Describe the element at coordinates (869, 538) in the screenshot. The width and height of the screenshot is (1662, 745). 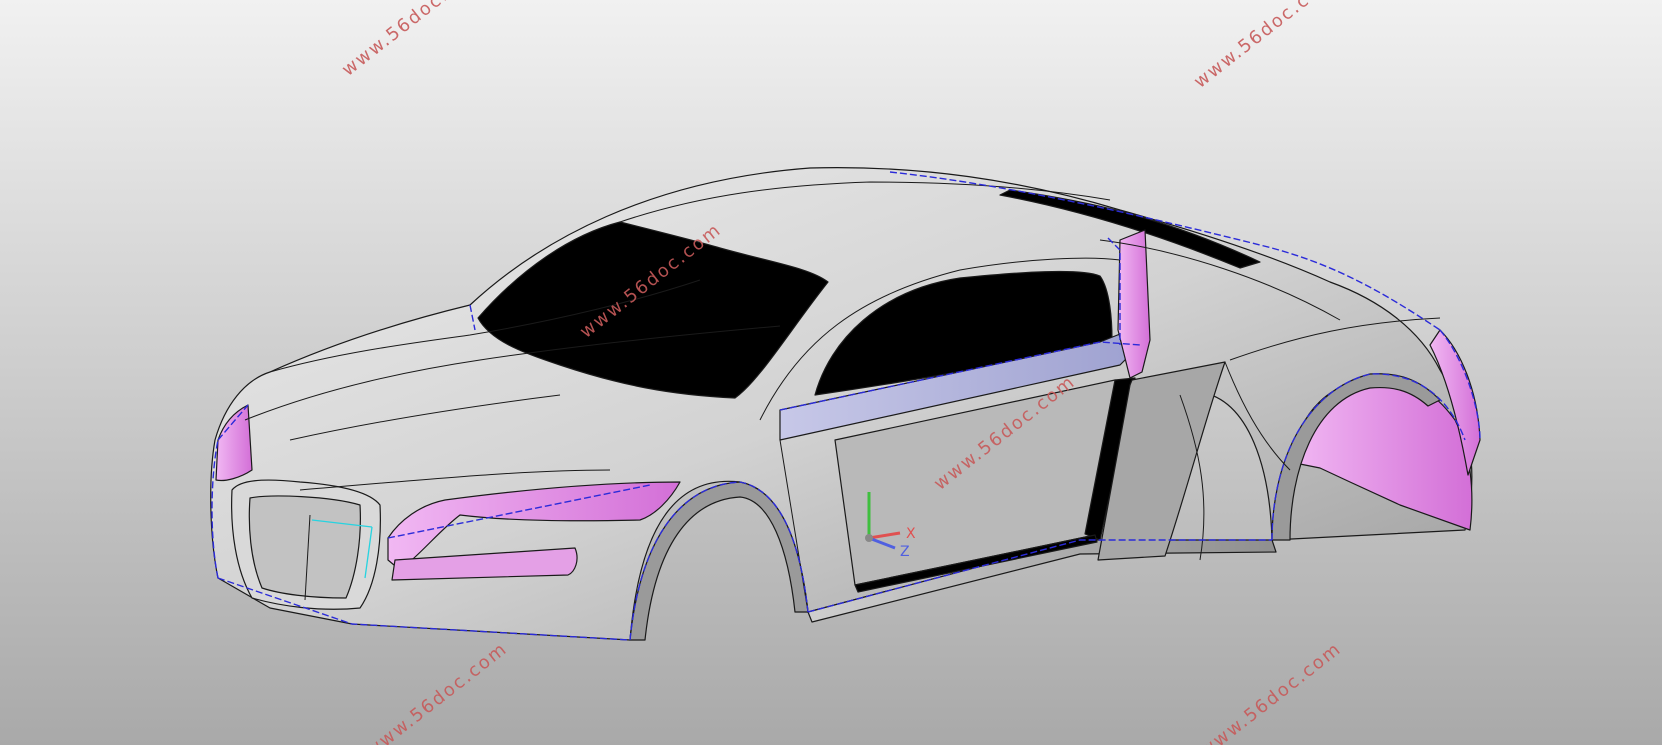
I see `triad-origin` at that location.